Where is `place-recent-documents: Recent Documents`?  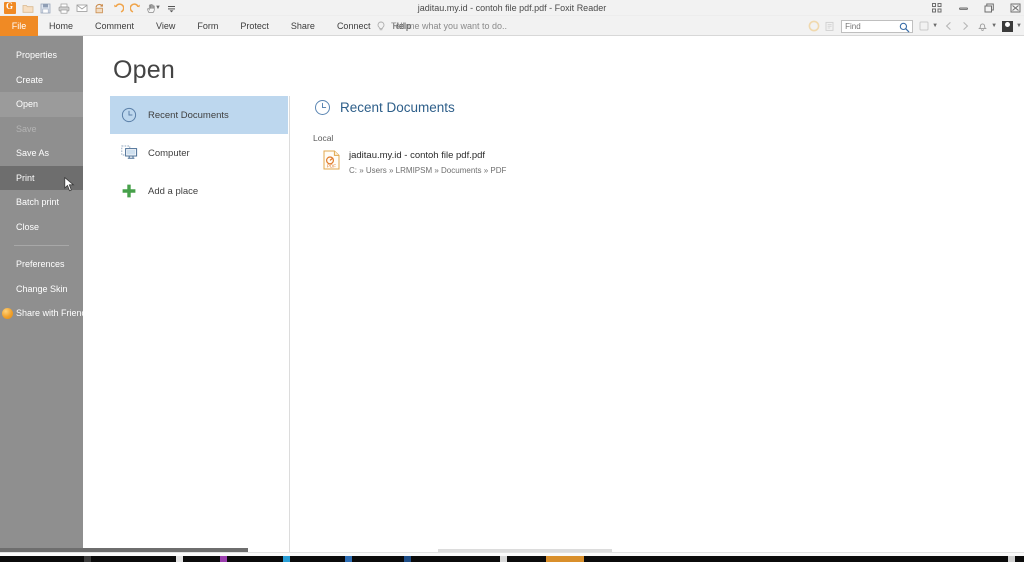 place-recent-documents: Recent Documents is located at coordinates (199, 115).